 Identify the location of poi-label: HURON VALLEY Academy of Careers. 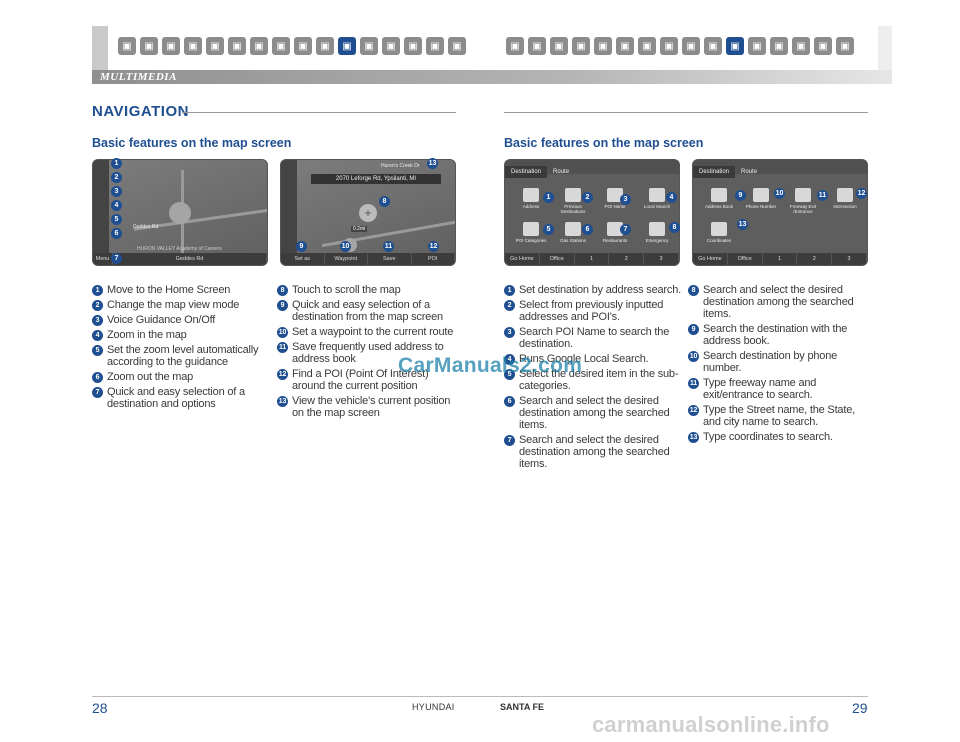
(179, 249).